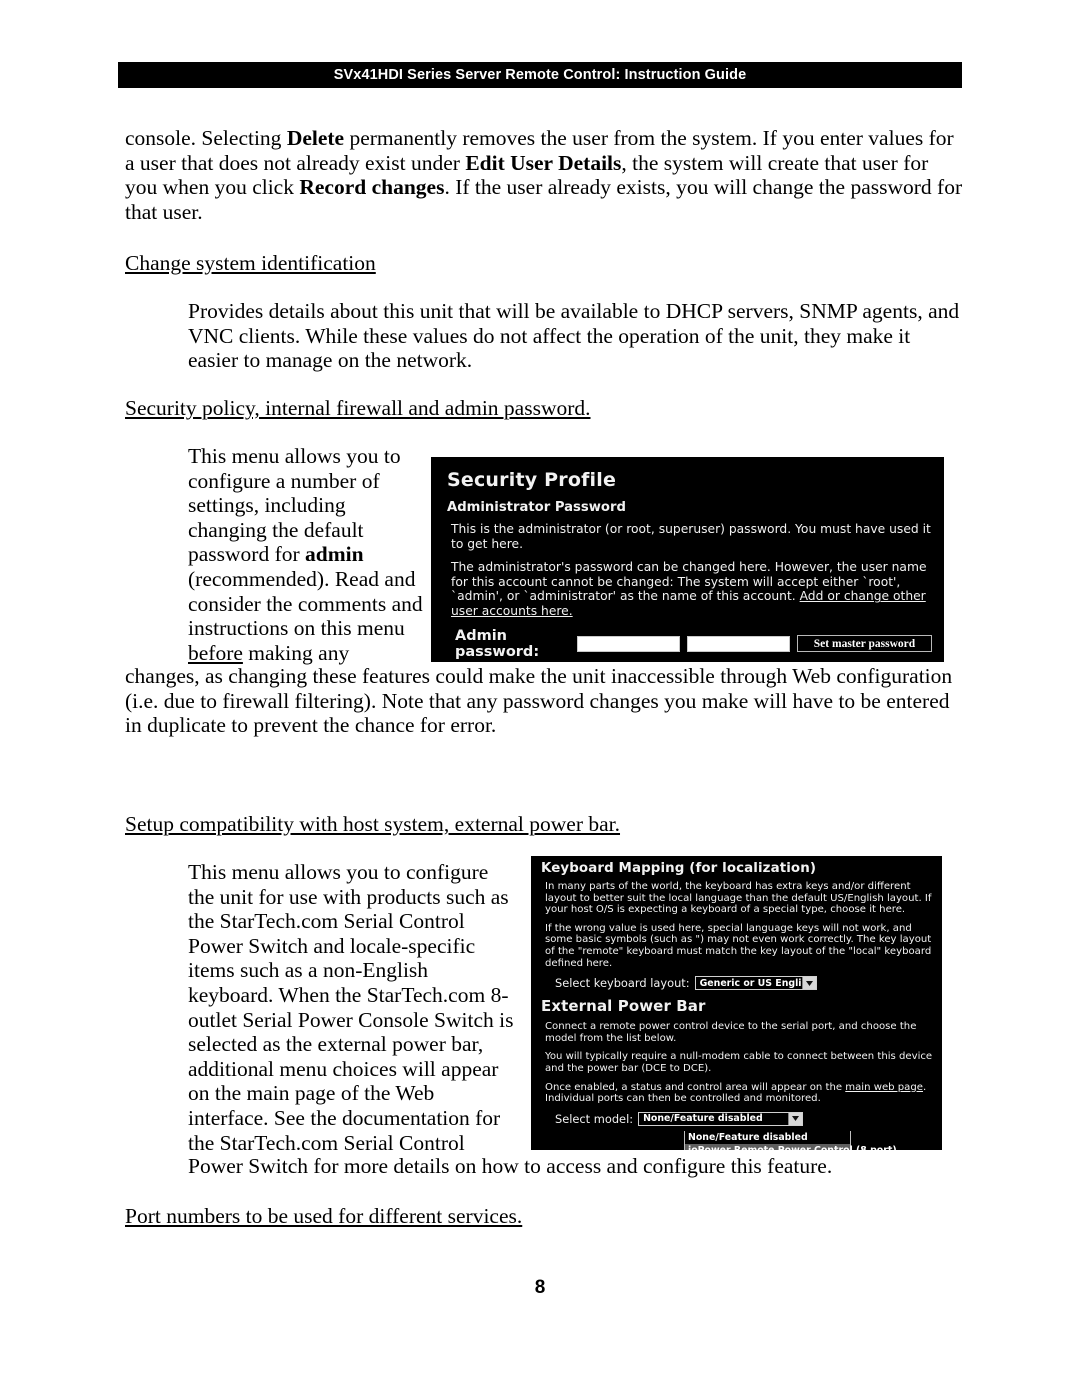 The height and width of the screenshot is (1397, 1080). Describe the element at coordinates (679, 868) in the screenshot. I see `keyboard-mapping-title: Keyboard Mapping (for localization)` at that location.